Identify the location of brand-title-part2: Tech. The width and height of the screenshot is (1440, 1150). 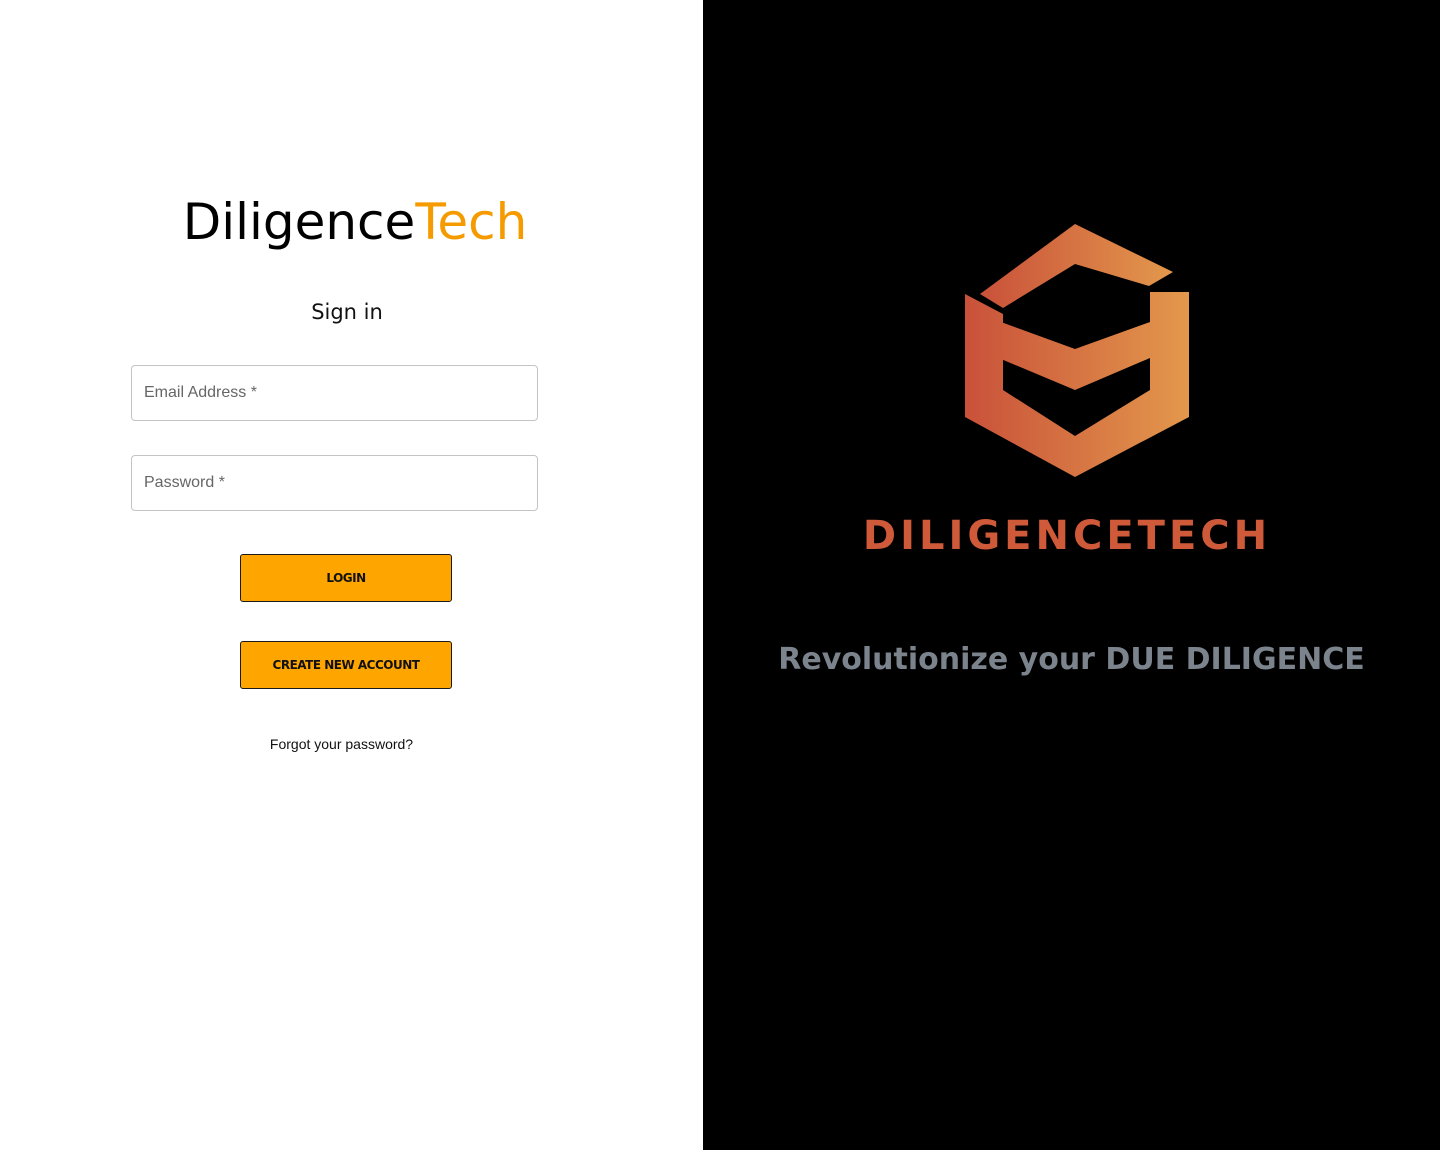
(471, 222).